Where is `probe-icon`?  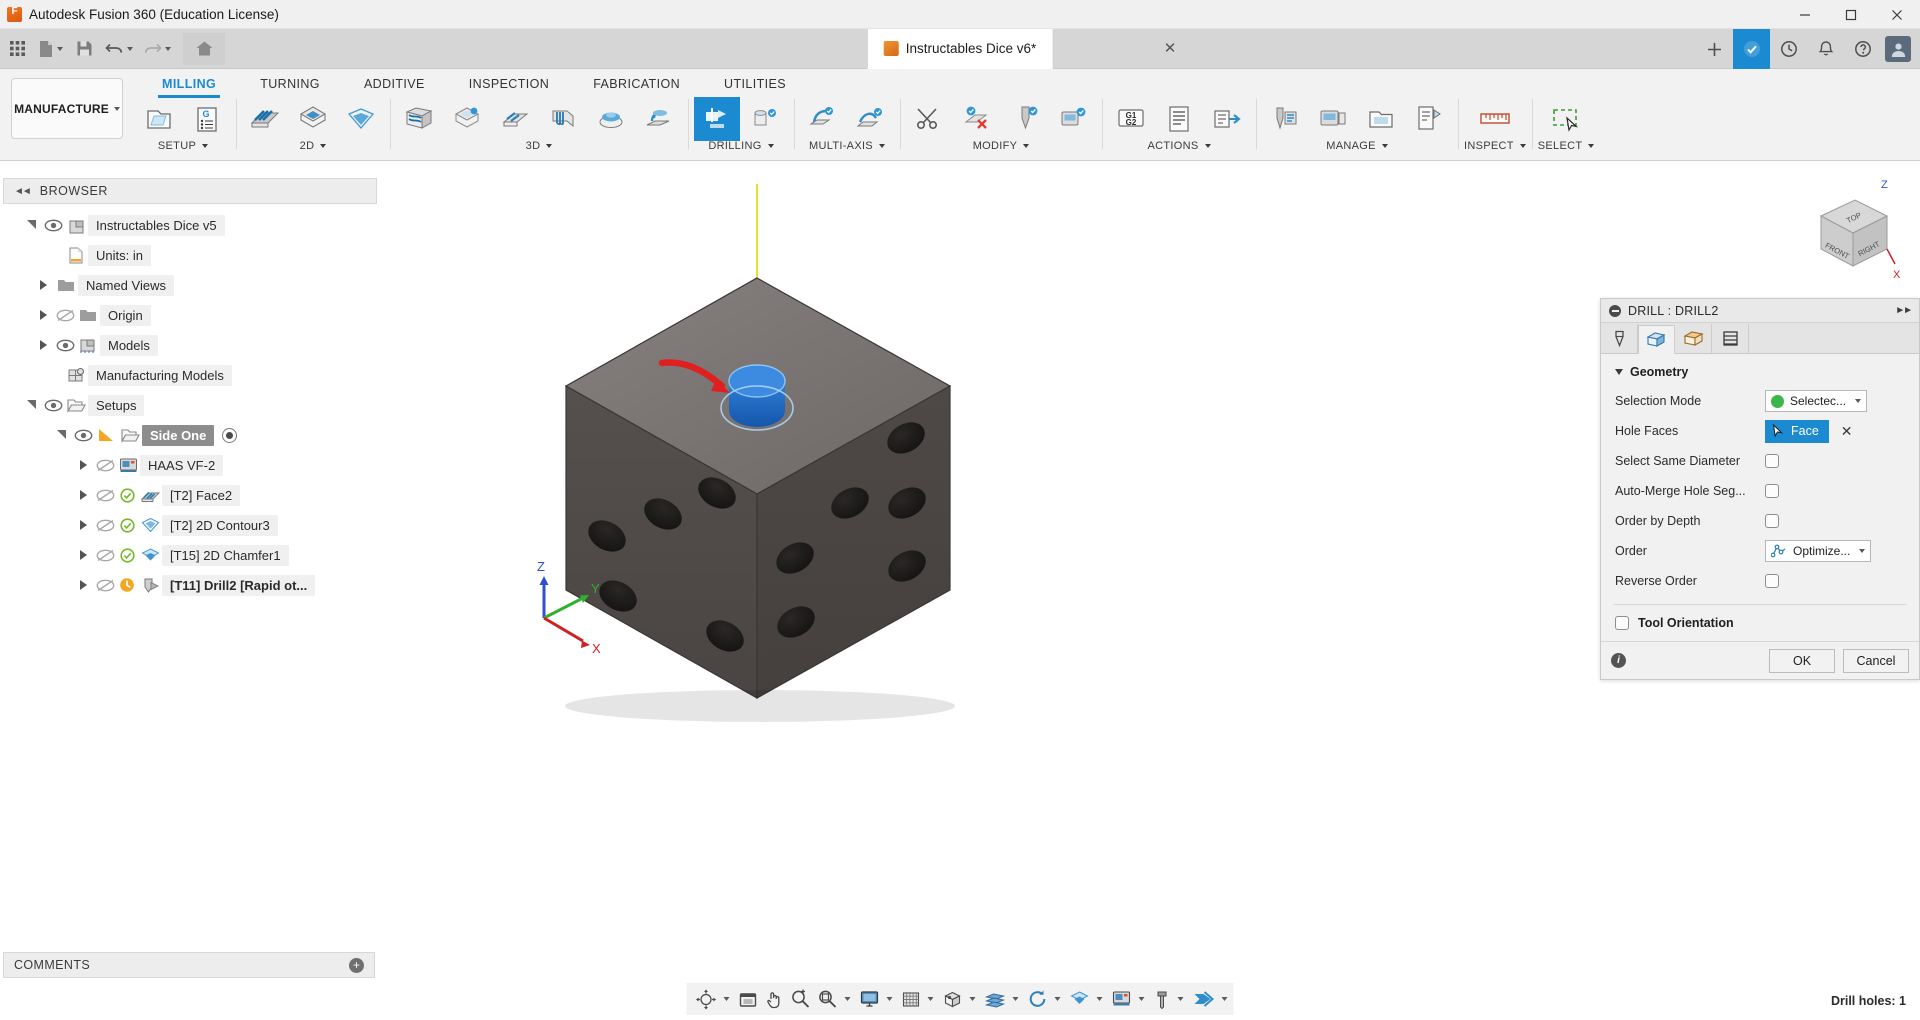 probe-icon is located at coordinates (1204, 999).